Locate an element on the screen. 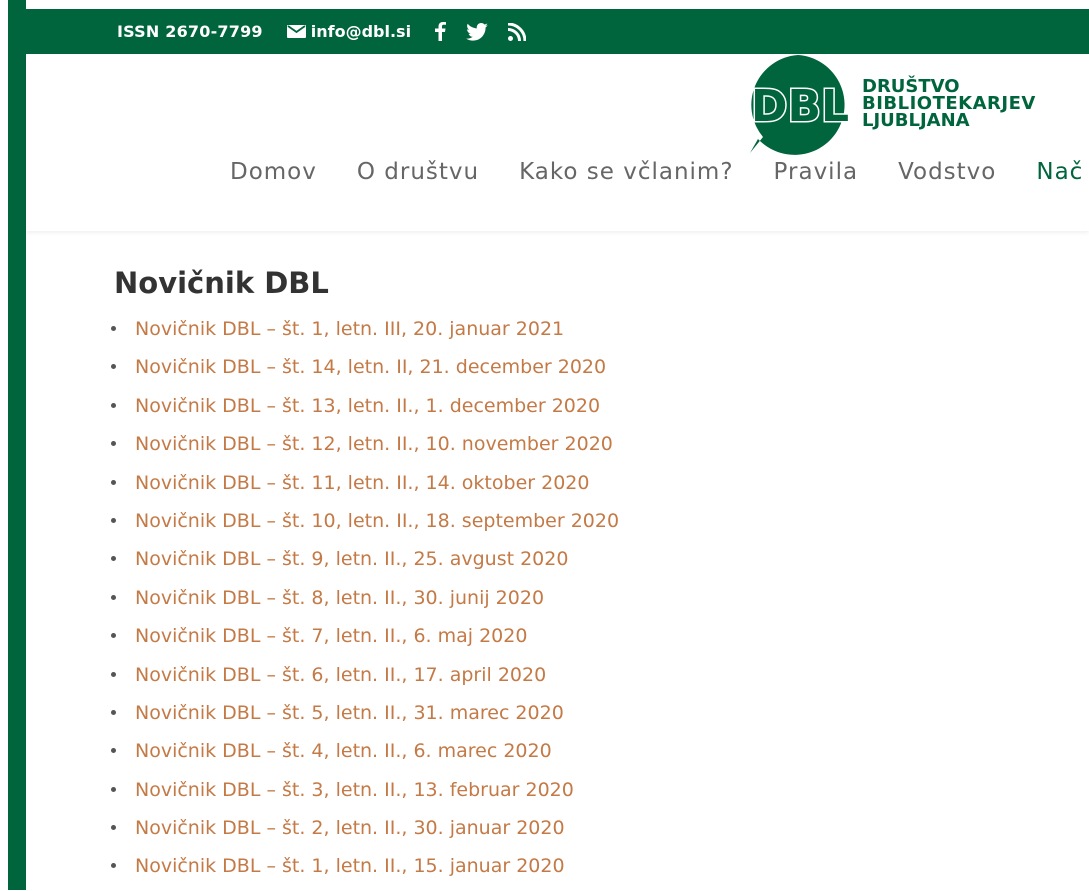  social-links is located at coordinates (490, 31).